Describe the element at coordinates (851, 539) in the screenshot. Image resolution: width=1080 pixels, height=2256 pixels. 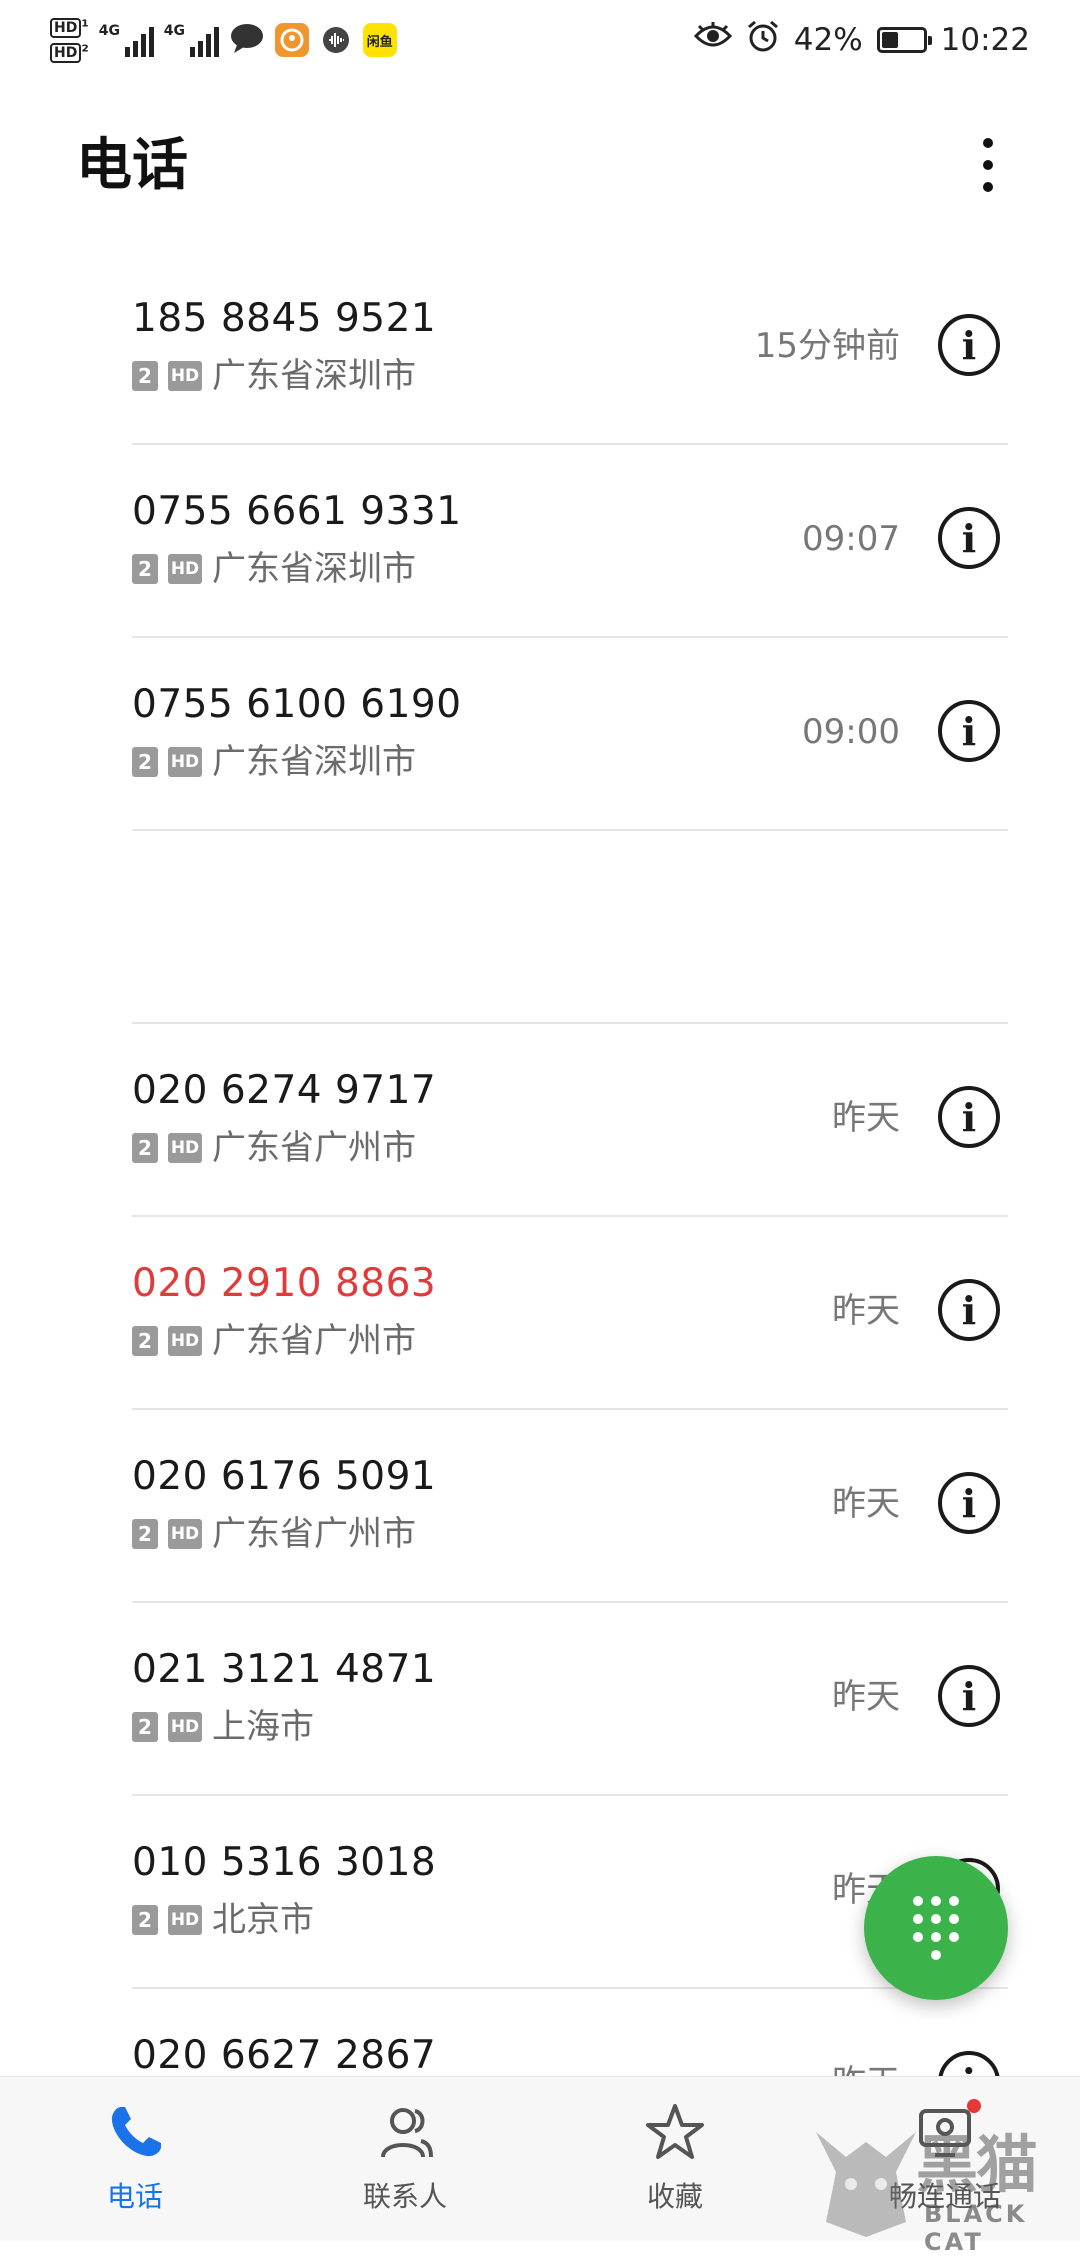
I see `call-time: 09:07` at that location.